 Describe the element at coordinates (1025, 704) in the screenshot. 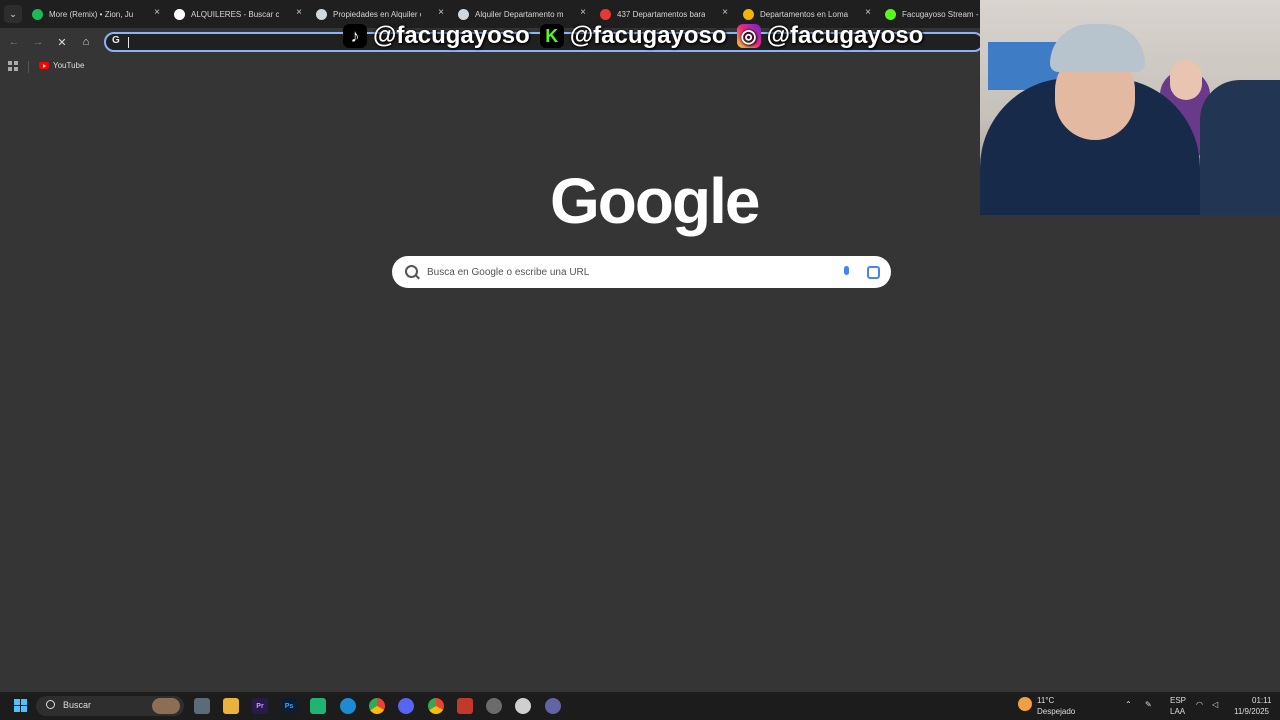

I see `weather-icon` at that location.